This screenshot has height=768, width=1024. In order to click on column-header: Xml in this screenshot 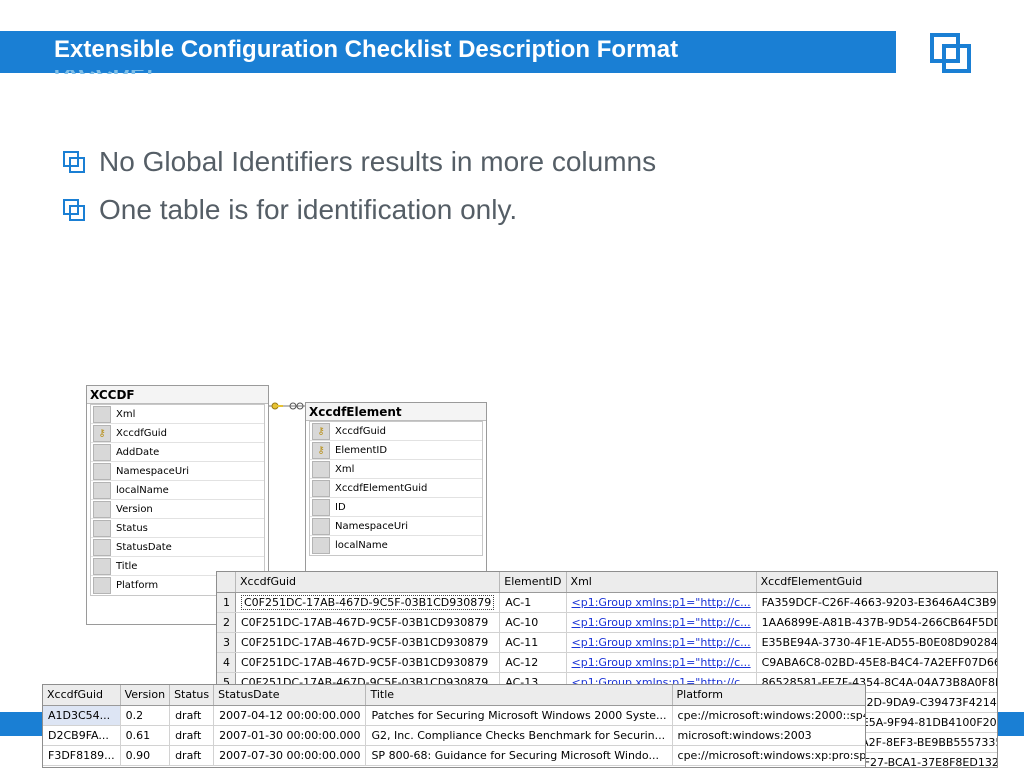, I will do `click(661, 582)`.